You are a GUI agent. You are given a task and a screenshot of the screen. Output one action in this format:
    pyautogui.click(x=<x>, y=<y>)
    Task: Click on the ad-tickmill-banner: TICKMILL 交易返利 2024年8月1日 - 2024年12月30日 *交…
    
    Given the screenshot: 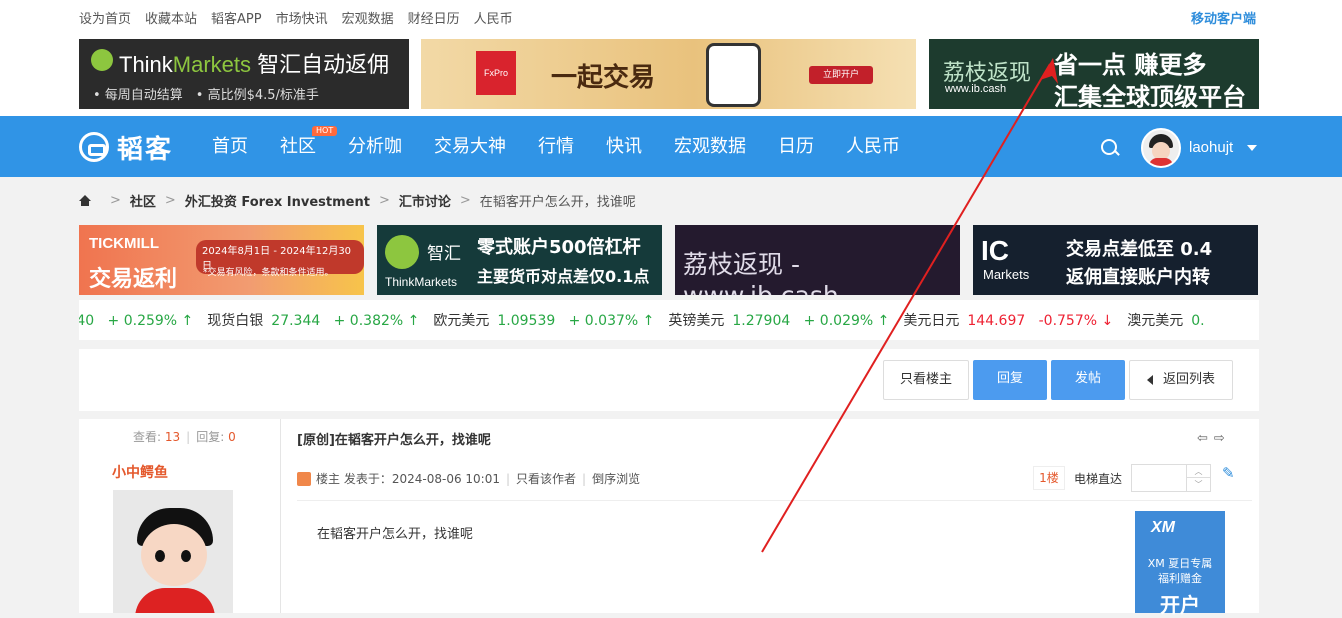 What is the action you would take?
    pyautogui.click(x=221, y=260)
    